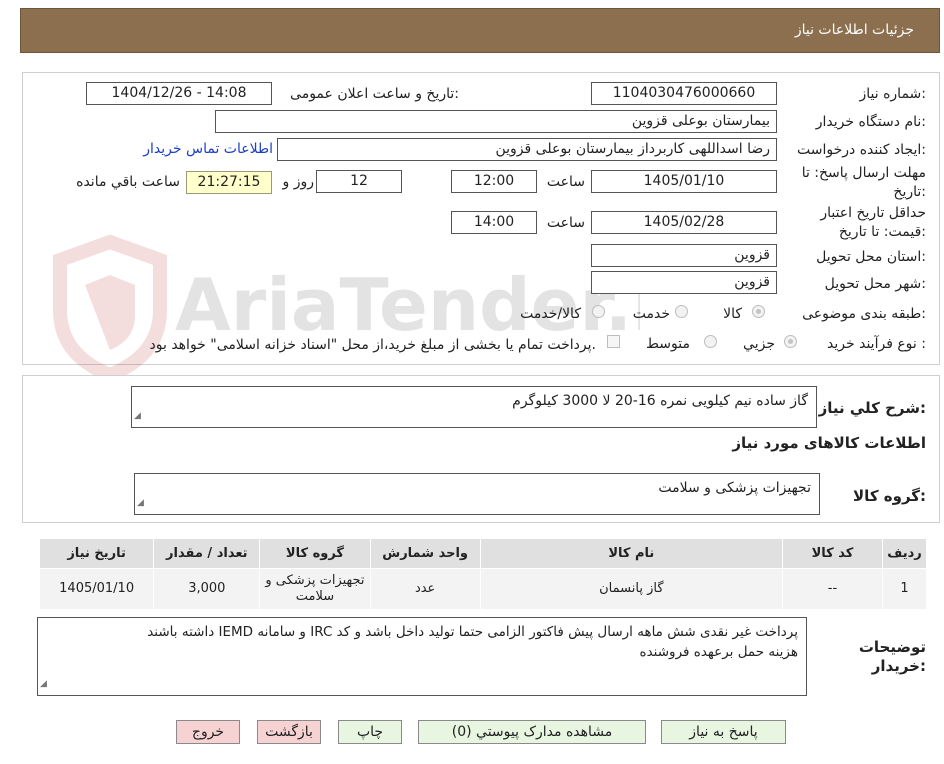  I want to click on validity-time-field: 14:00, so click(494, 222).